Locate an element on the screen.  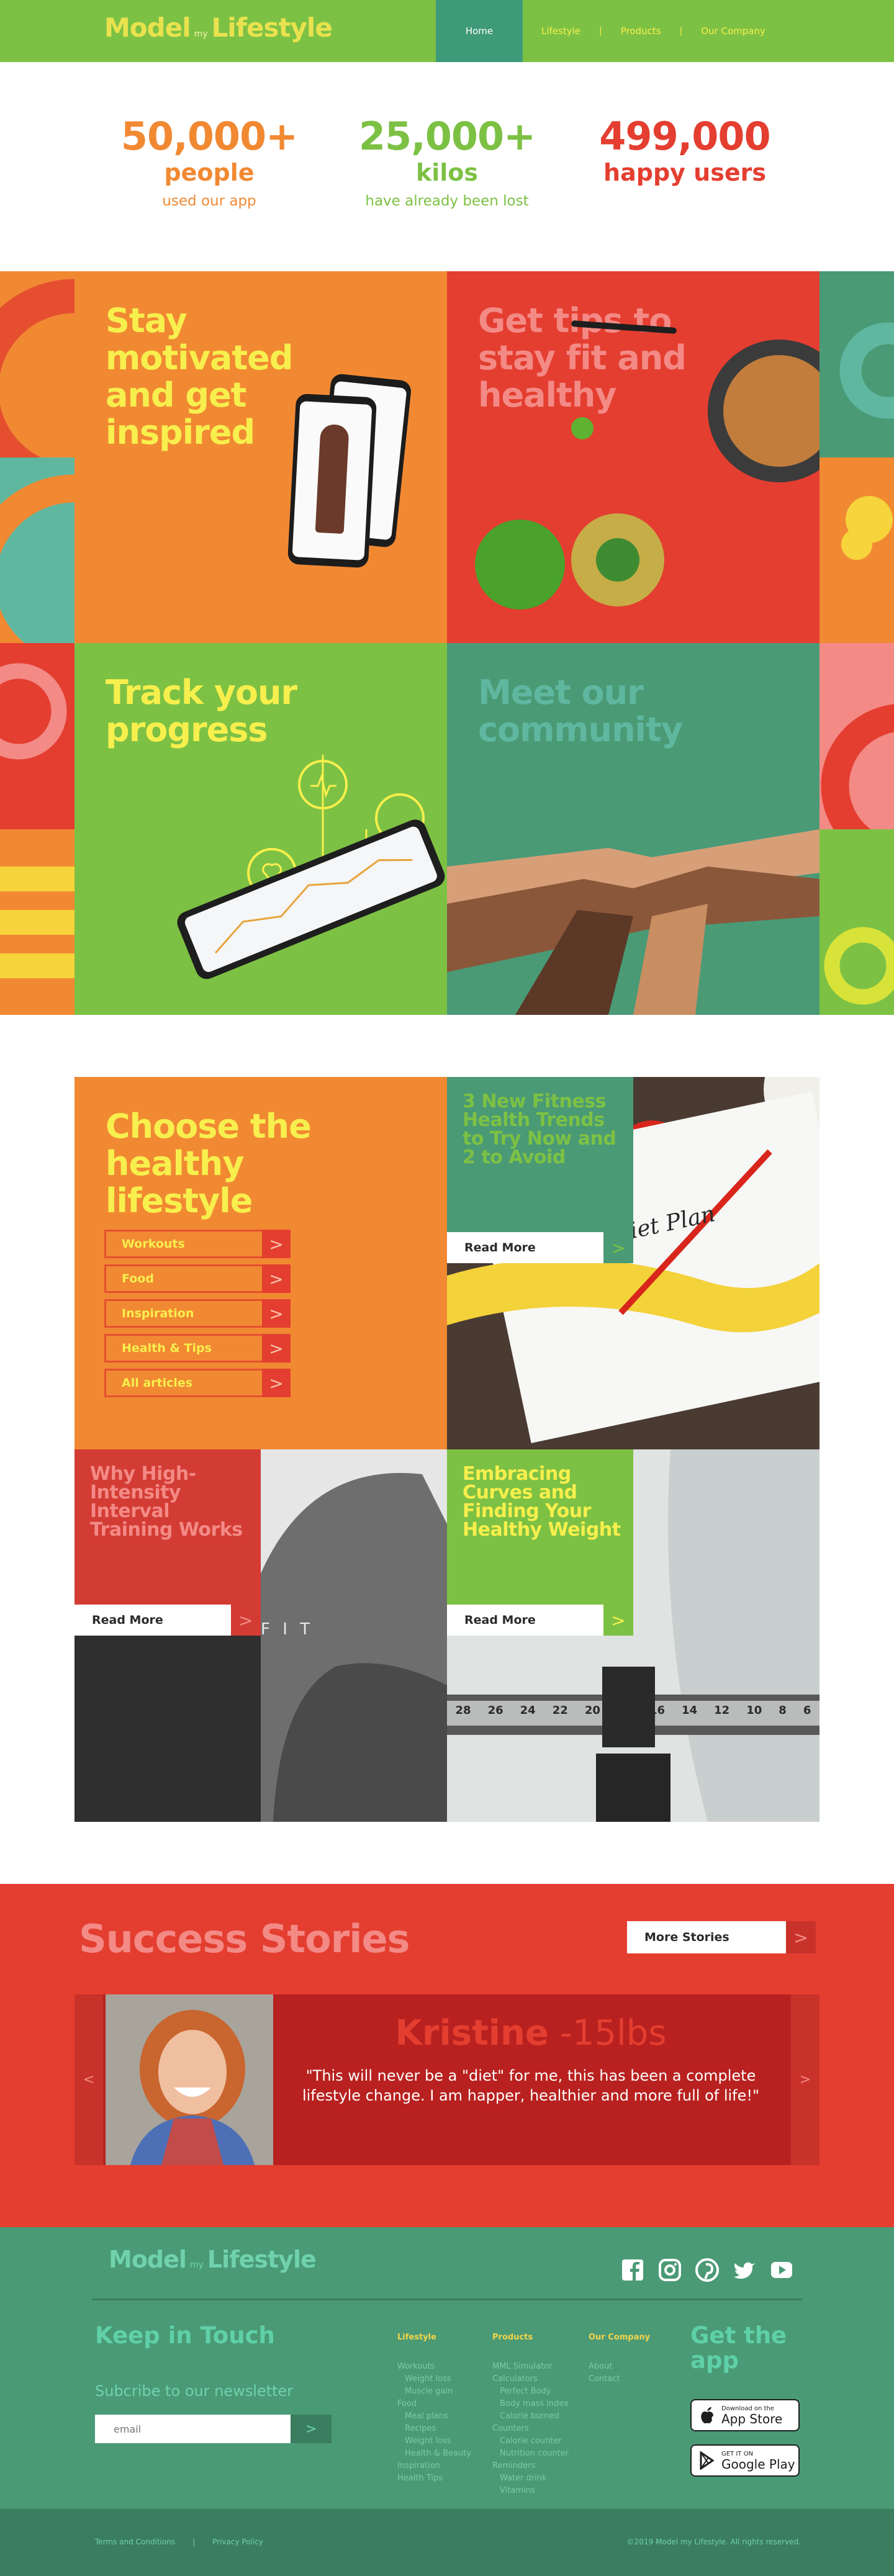
footer-column-company: Our Company About Contact is located at coordinates (632, 2359).